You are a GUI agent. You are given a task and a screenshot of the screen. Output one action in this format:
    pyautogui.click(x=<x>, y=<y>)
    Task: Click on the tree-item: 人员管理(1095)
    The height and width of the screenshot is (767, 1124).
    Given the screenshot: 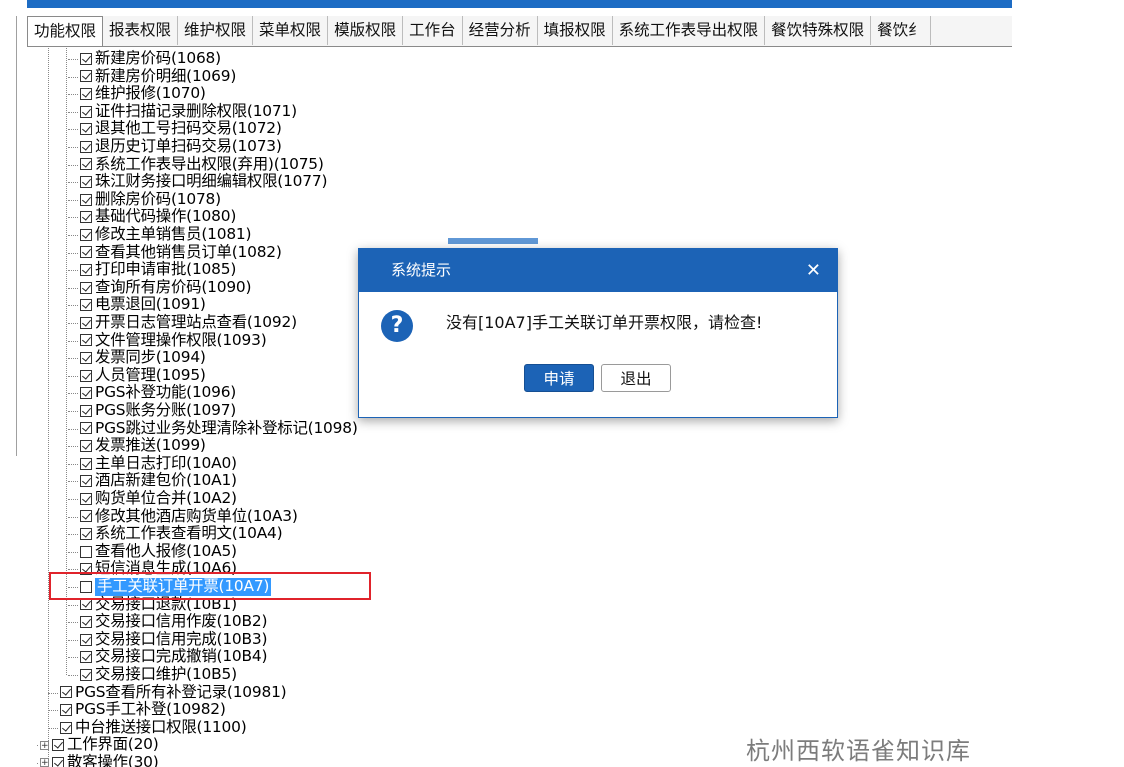 What is the action you would take?
    pyautogui.click(x=143, y=375)
    